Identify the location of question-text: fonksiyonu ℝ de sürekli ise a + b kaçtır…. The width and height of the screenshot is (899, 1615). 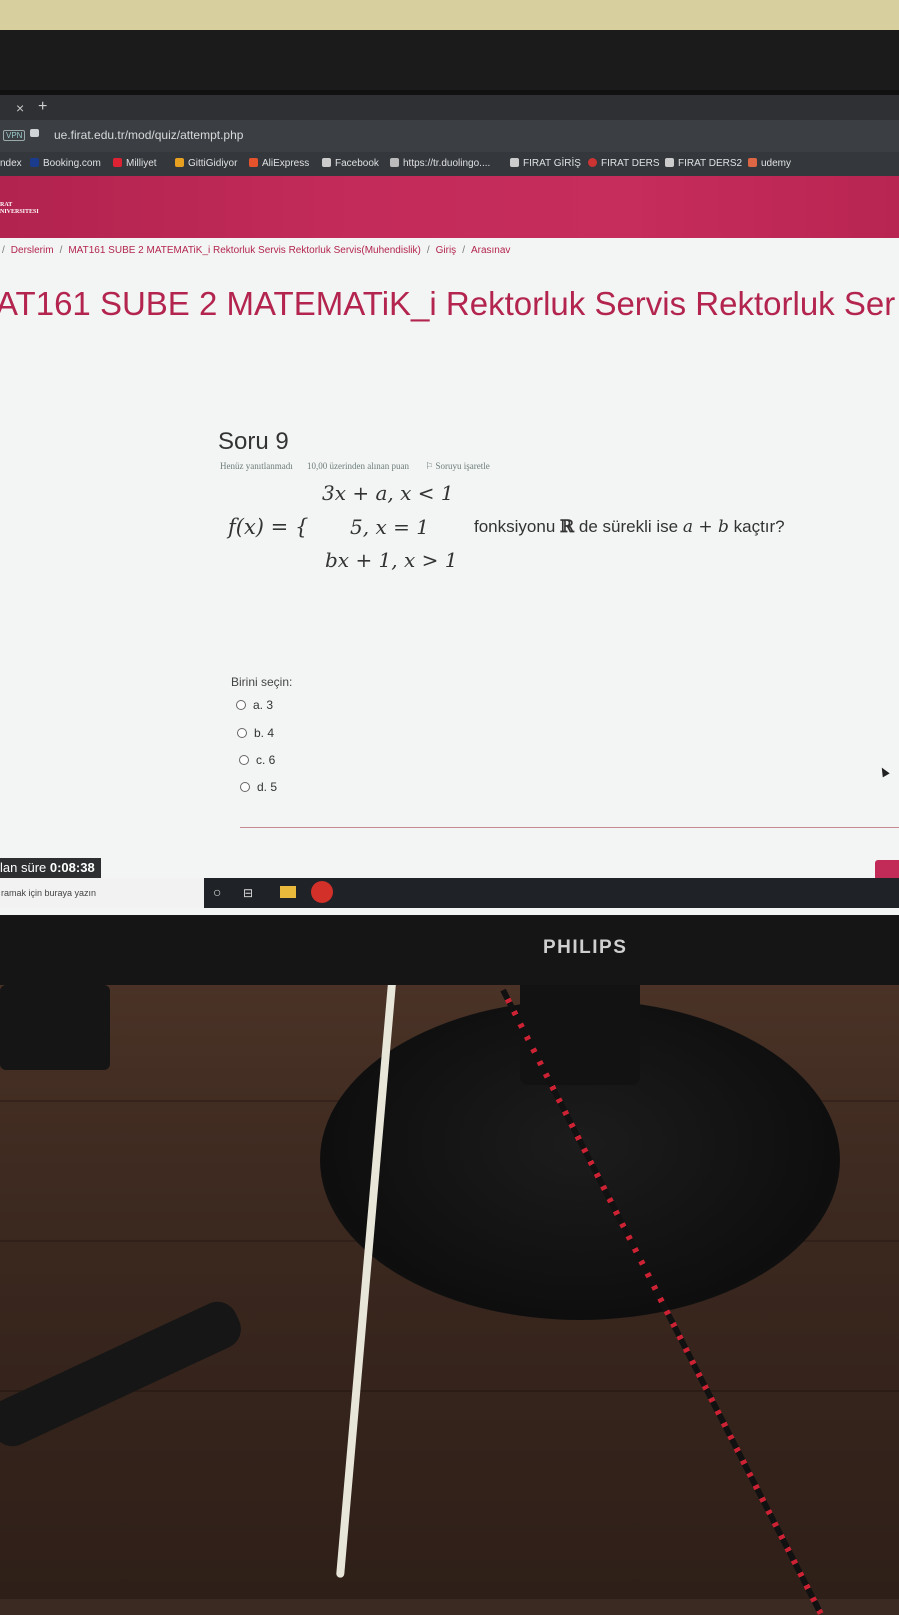
(629, 527).